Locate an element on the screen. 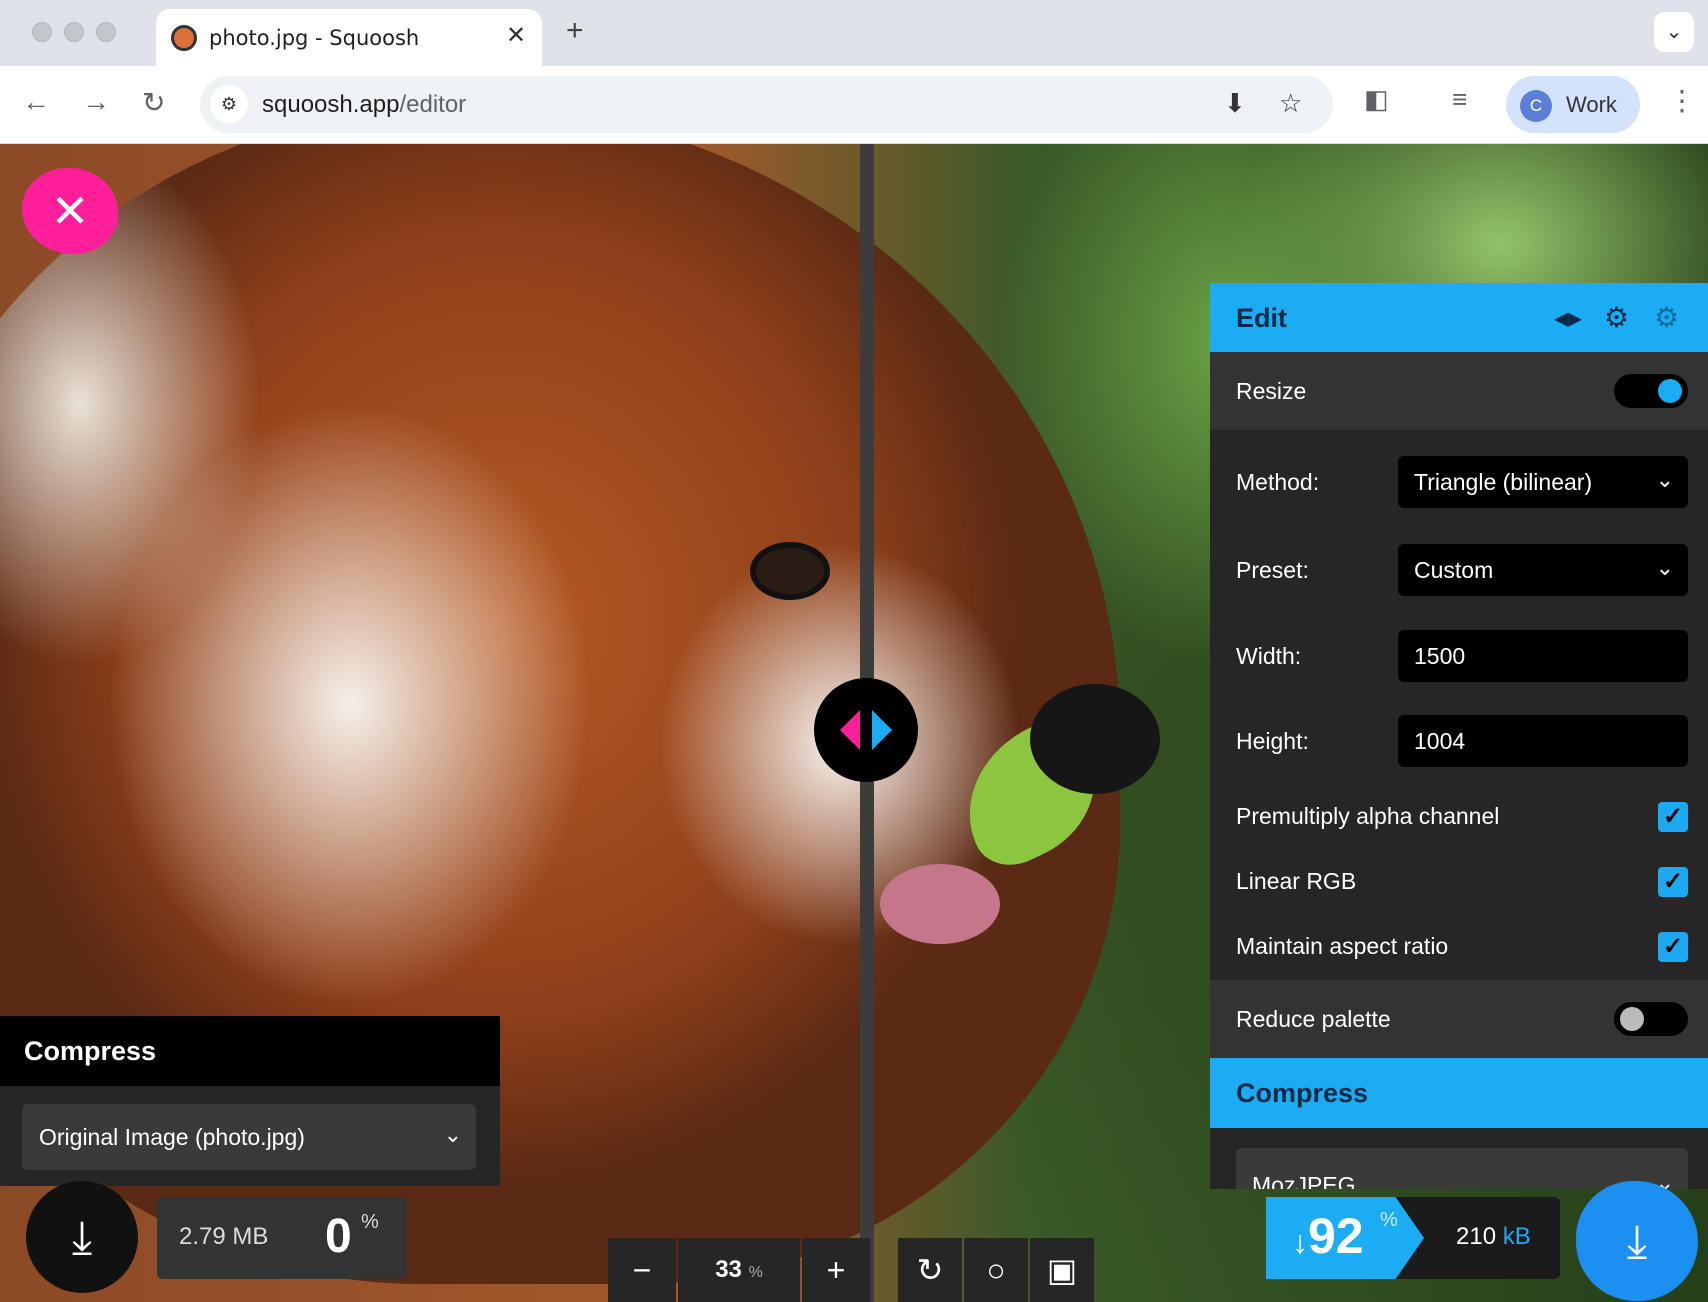  active-tab: photo.jpg - Squoosh ✕ is located at coordinates (349, 37).